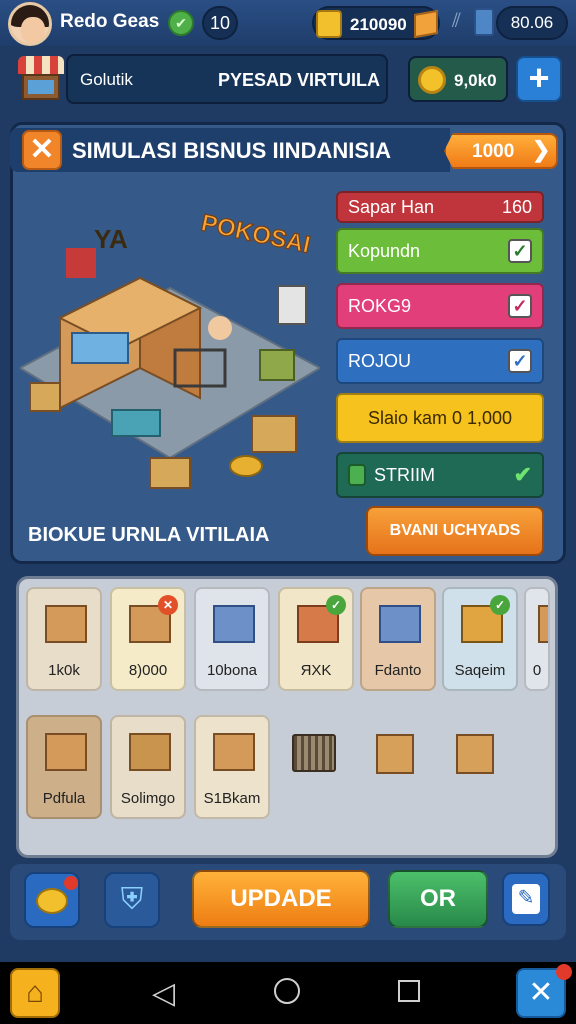 The image size is (576, 1024). What do you see at coordinates (299, 80) in the screenshot?
I see `mode-title: PYESAD VIRTUILA` at bounding box center [299, 80].